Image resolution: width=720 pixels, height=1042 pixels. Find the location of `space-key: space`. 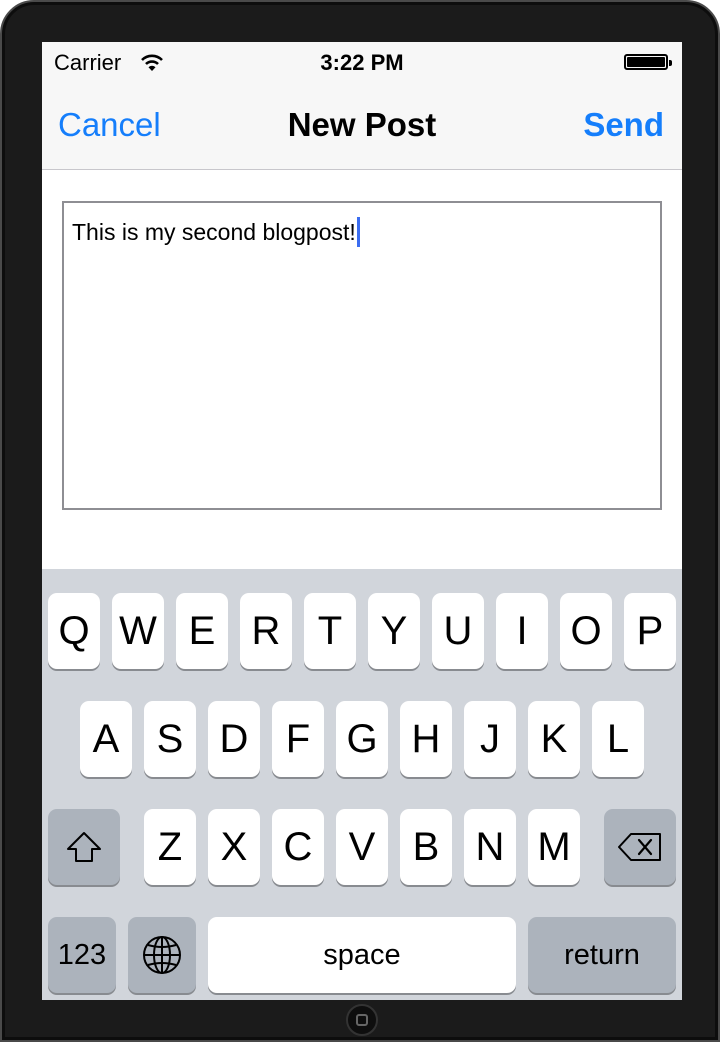

space-key: space is located at coordinates (362, 955).